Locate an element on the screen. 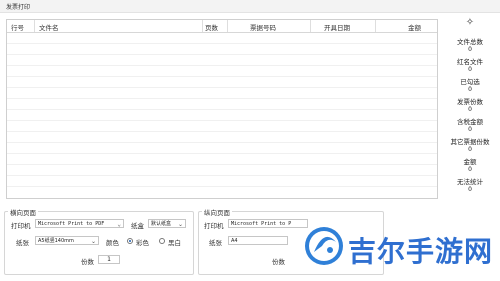 This screenshot has height=281, width=500. table-header: 行号 文件名 页数 票据号码 开具日期 金额 is located at coordinates (222, 26).